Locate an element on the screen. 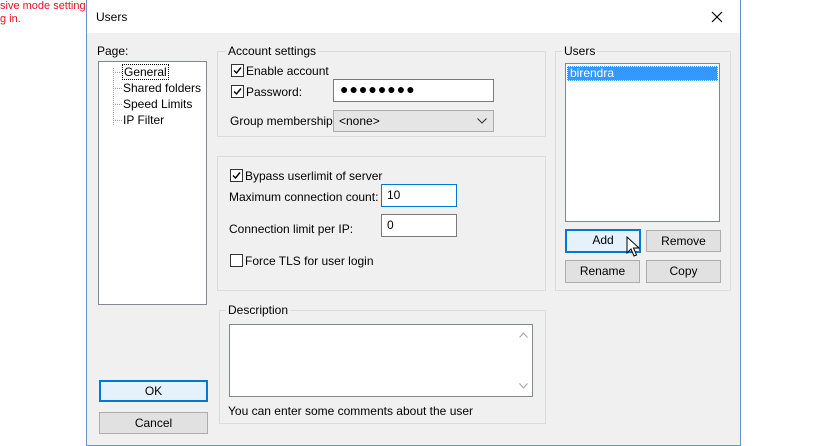 The image size is (827, 446). connection-per-ip-input: 0 is located at coordinates (419, 225).